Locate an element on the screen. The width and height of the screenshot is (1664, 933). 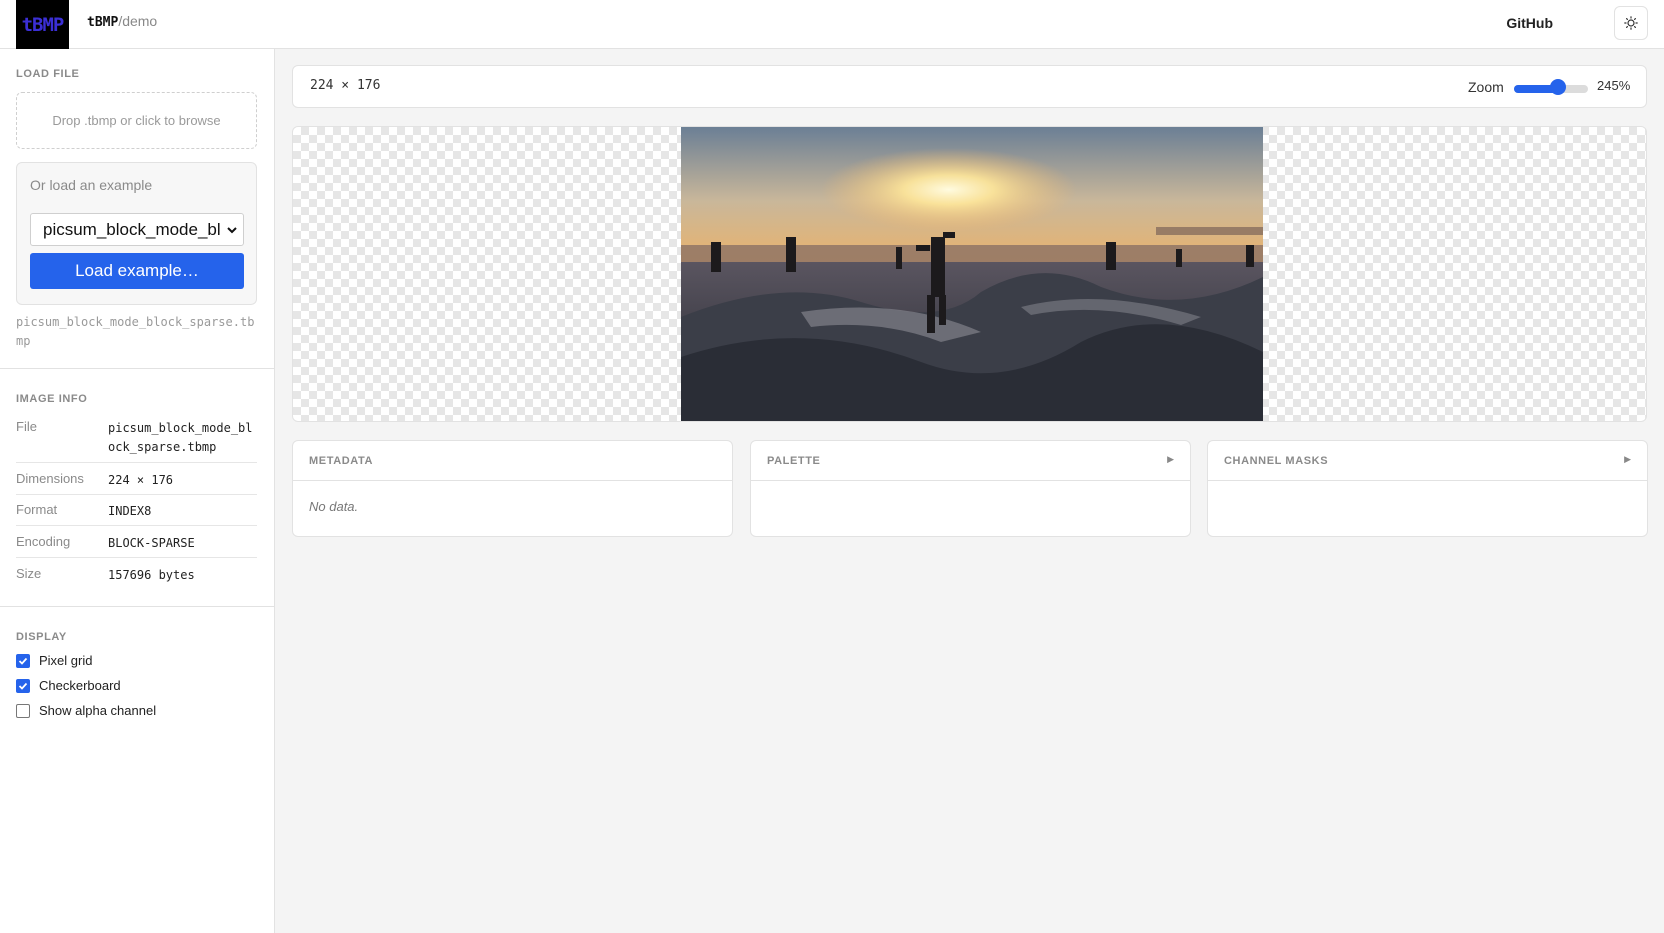
github-link: GitHub is located at coordinates (1529, 23).